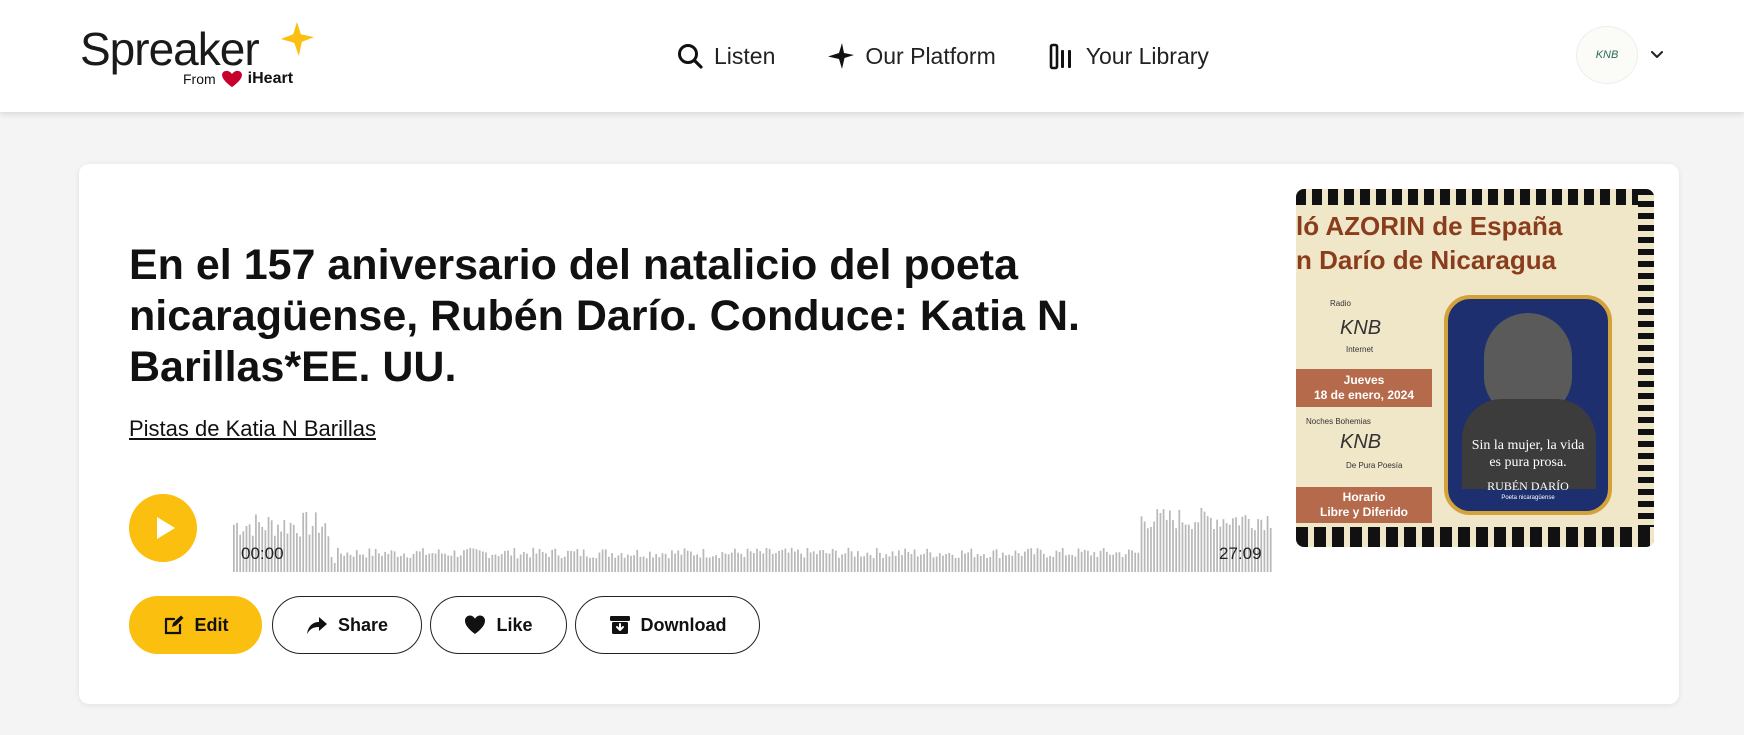 This screenshot has height=735, width=1744. I want to click on share-label: Share, so click(363, 624).